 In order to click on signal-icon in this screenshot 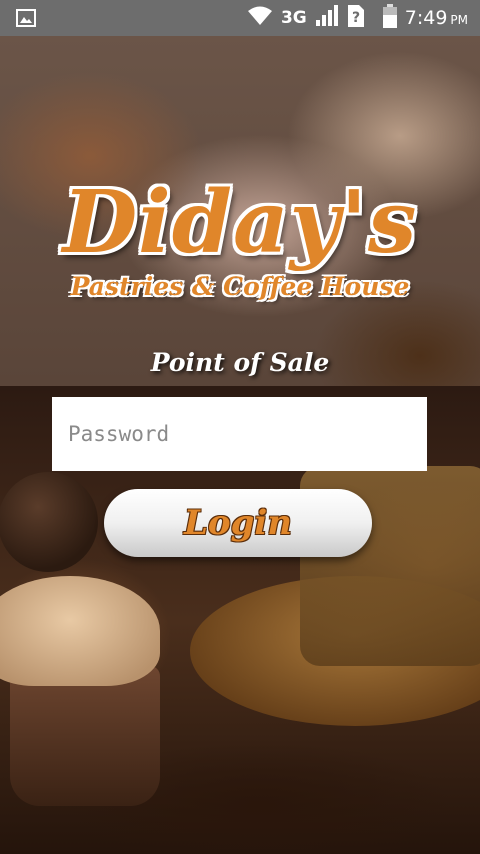, I will do `click(327, 18)`.